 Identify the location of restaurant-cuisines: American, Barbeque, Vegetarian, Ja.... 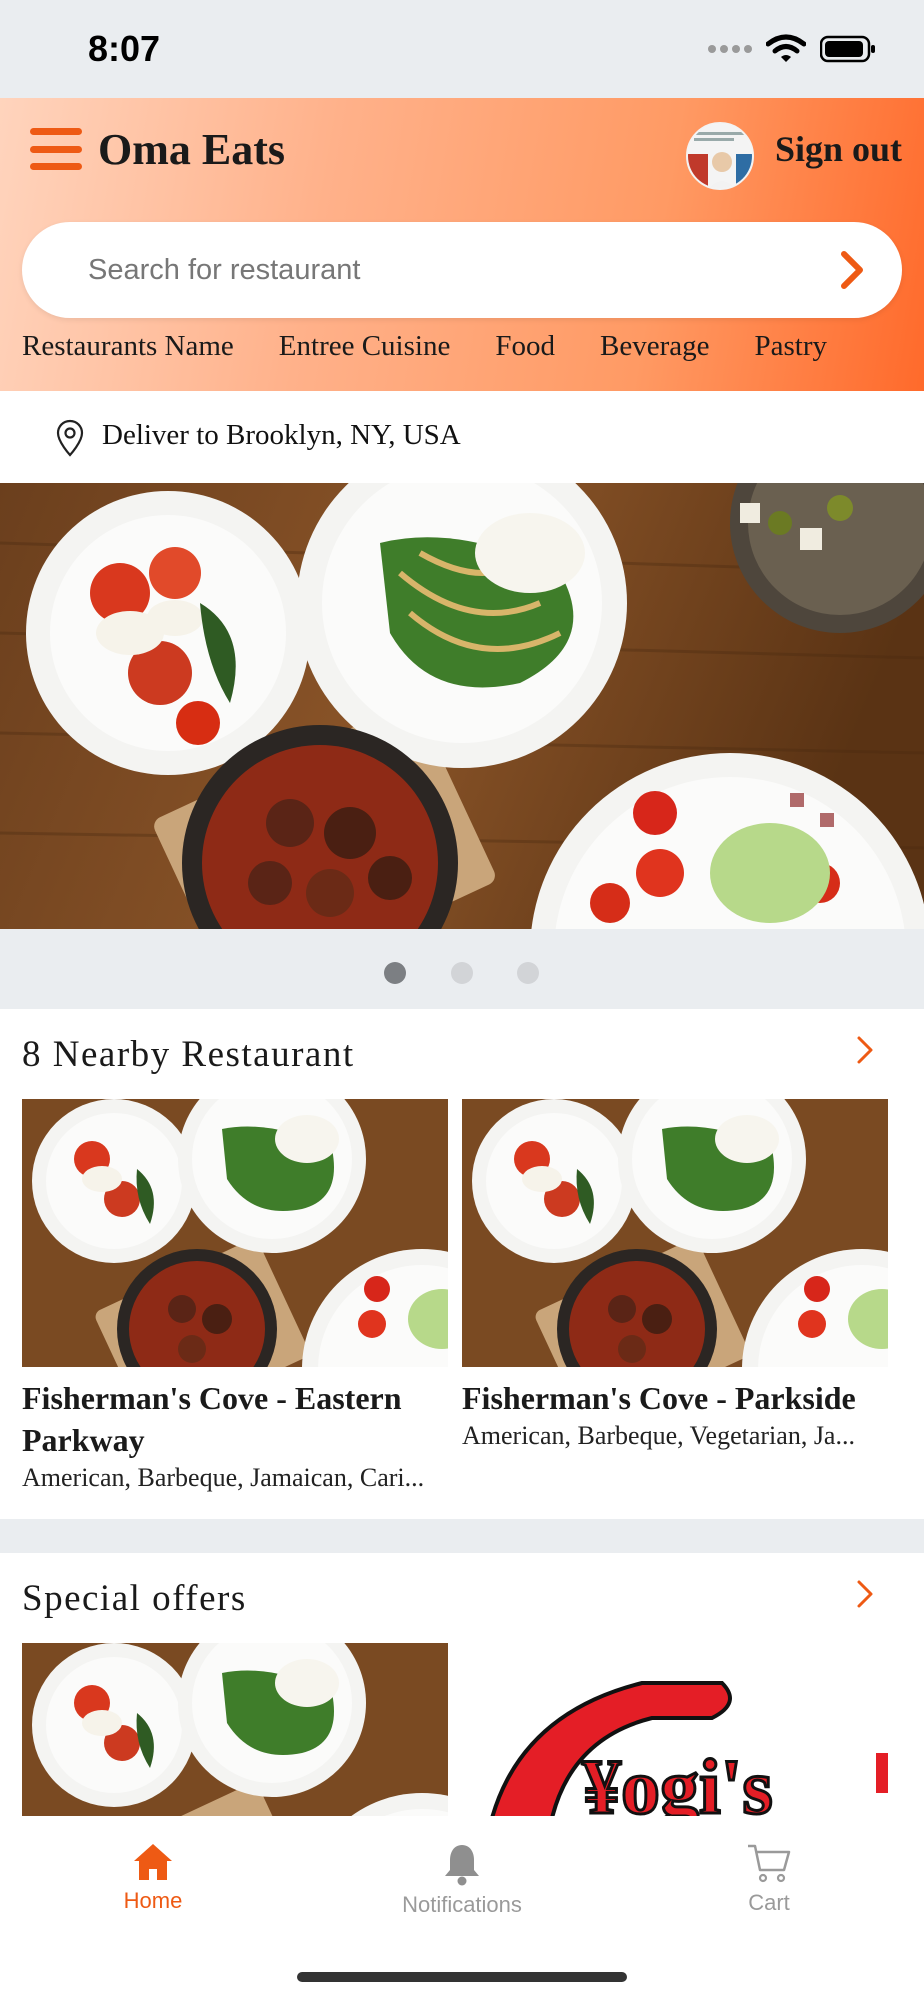
(658, 1435).